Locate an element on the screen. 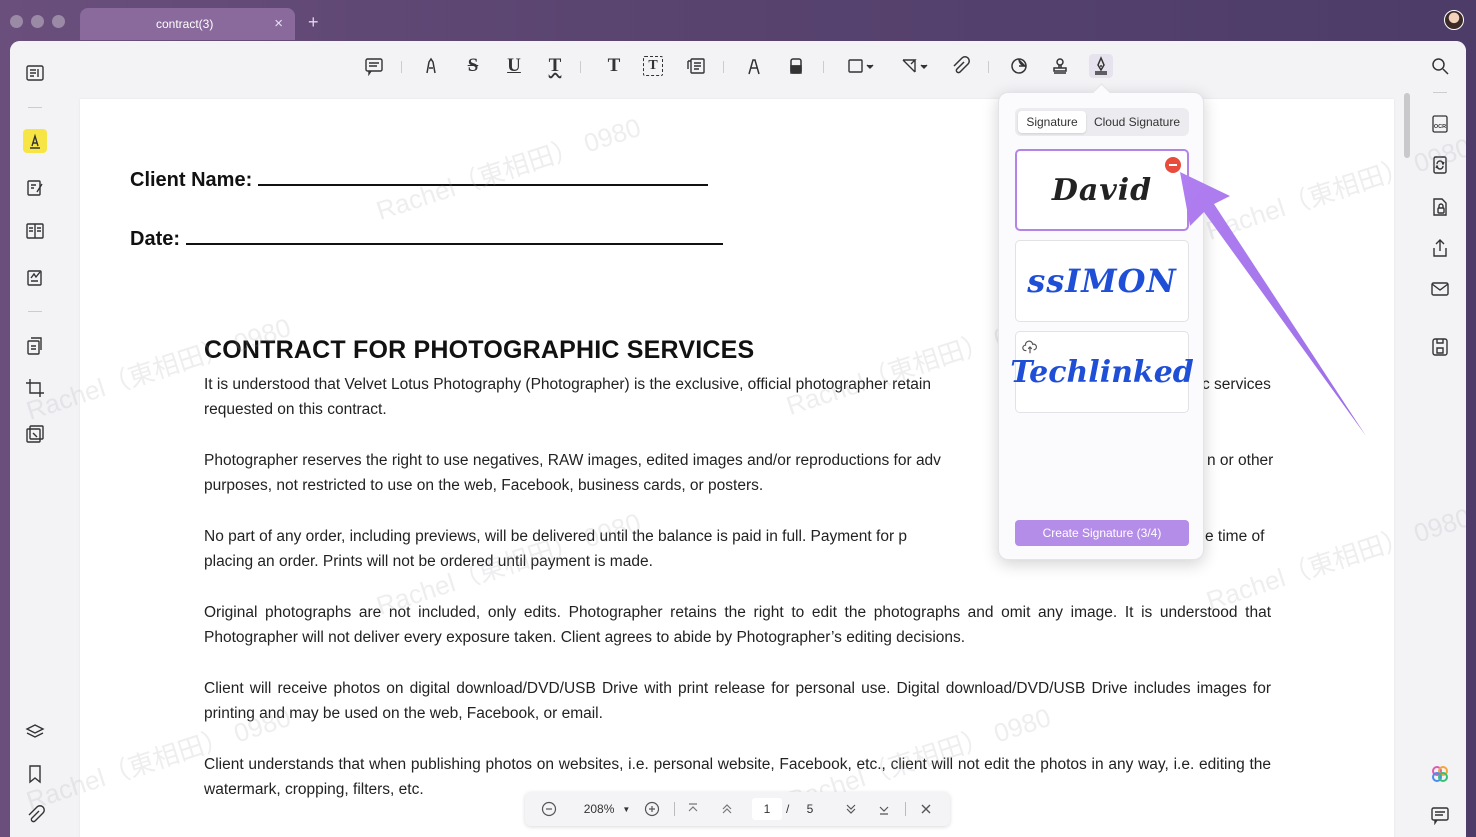 The image size is (1476, 837). eraser-icon is located at coordinates (796, 66).